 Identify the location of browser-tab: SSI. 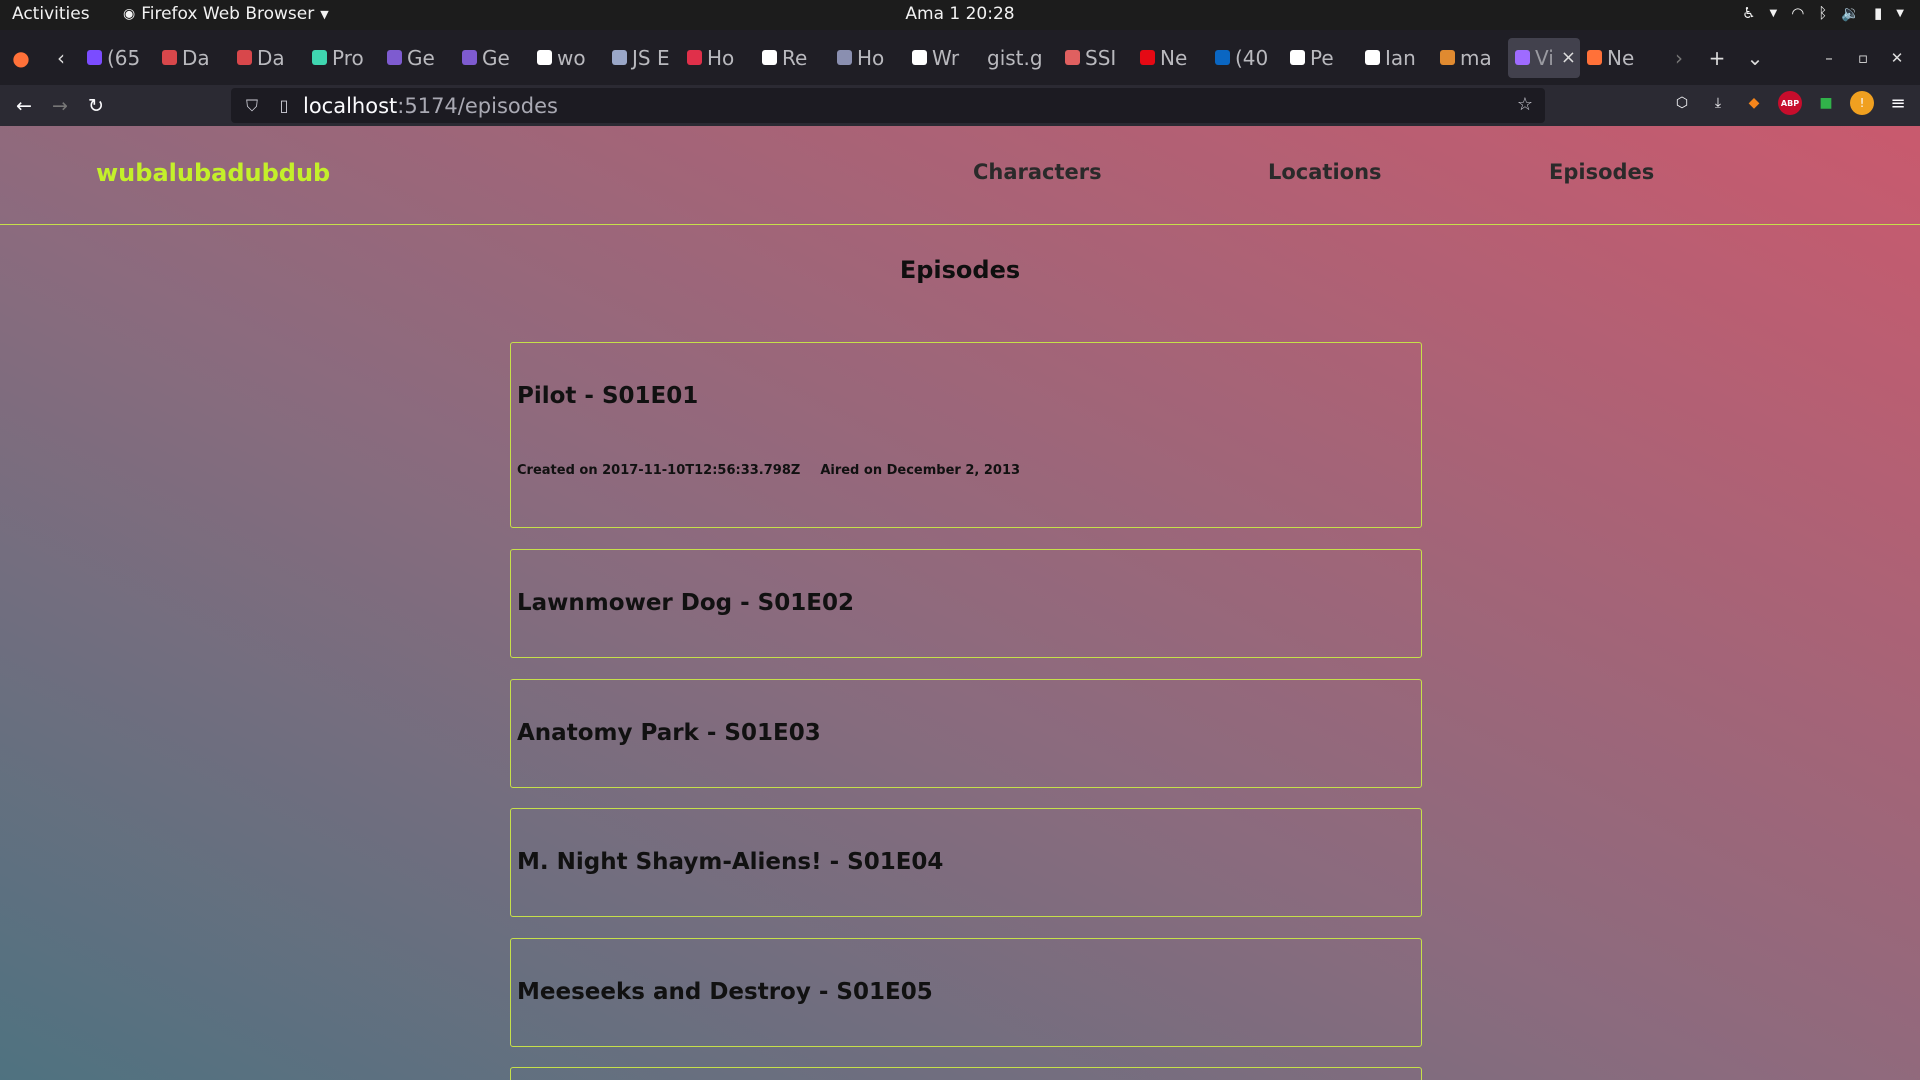
(1095, 58).